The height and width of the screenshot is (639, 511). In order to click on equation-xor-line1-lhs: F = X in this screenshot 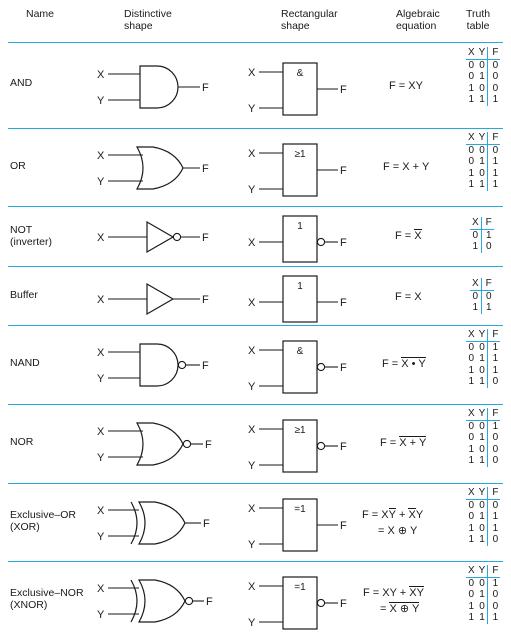, I will do `click(375, 515)`.